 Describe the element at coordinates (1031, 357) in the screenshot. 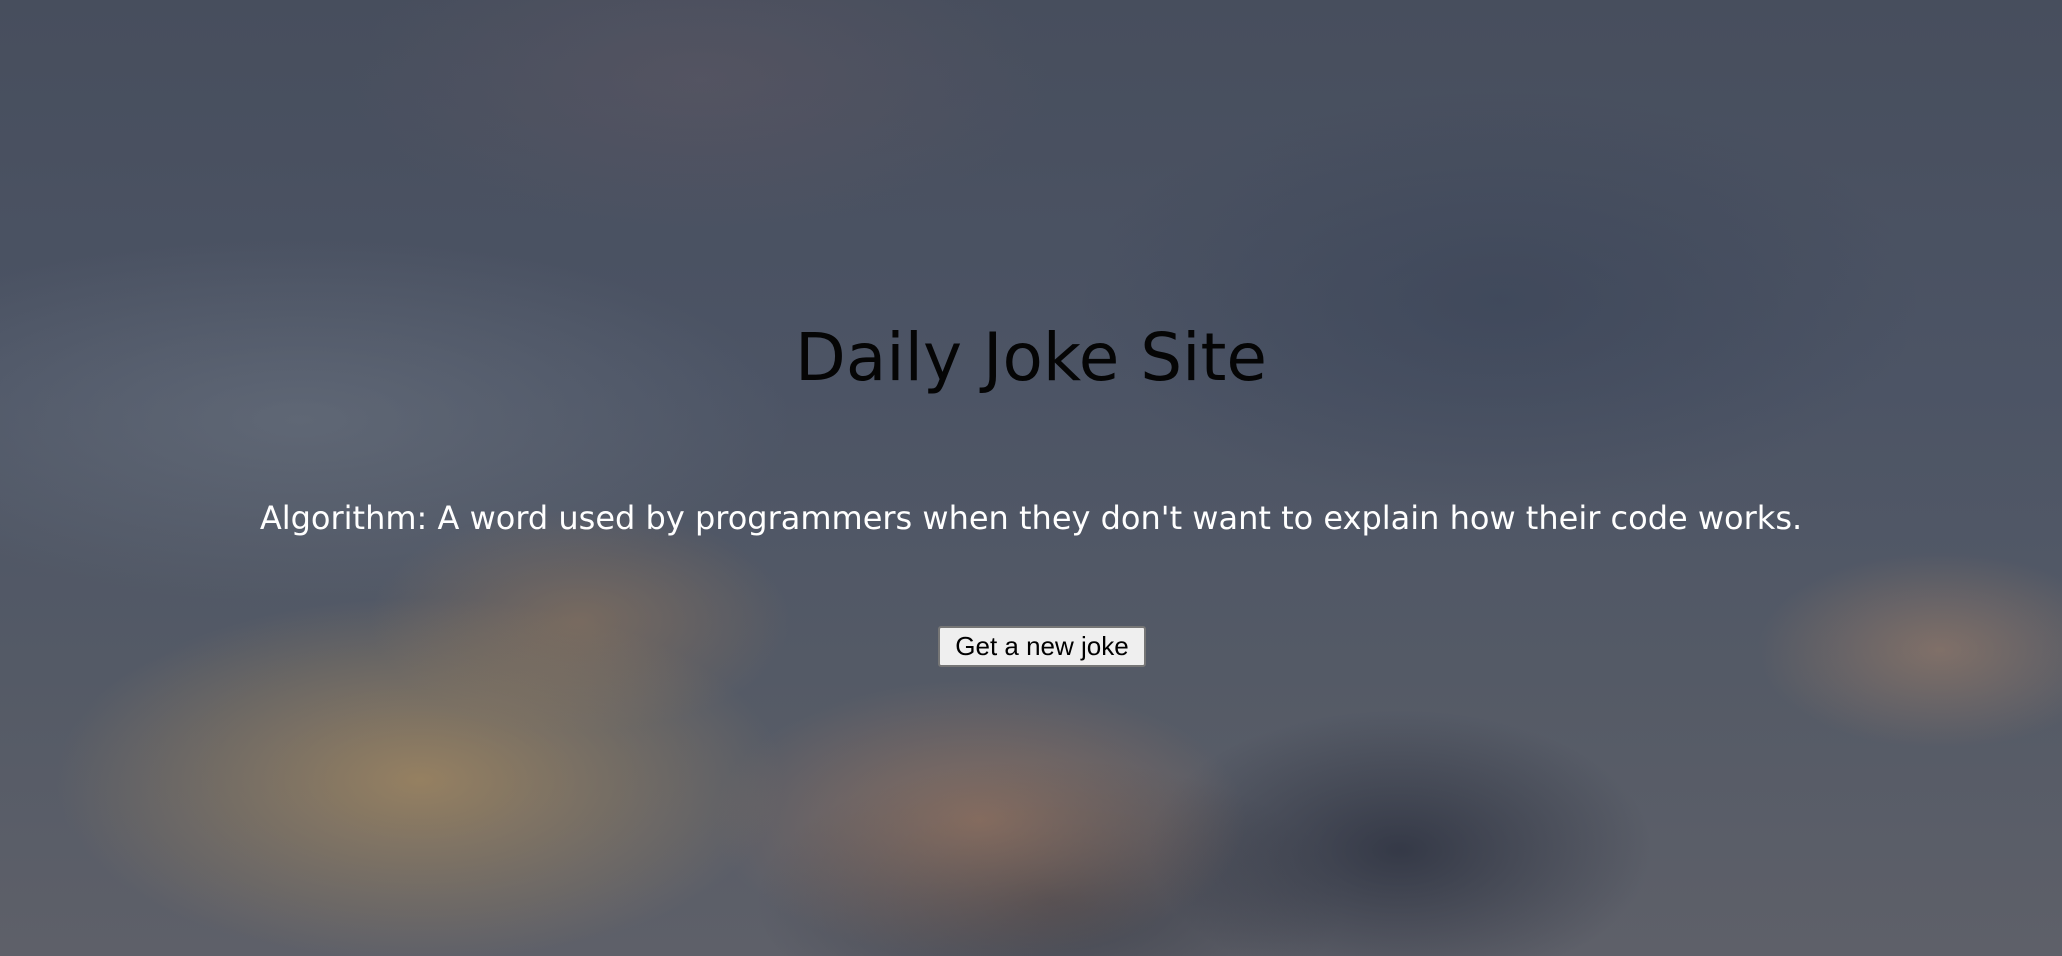

I see `page-title: Daily Joke Site` at that location.